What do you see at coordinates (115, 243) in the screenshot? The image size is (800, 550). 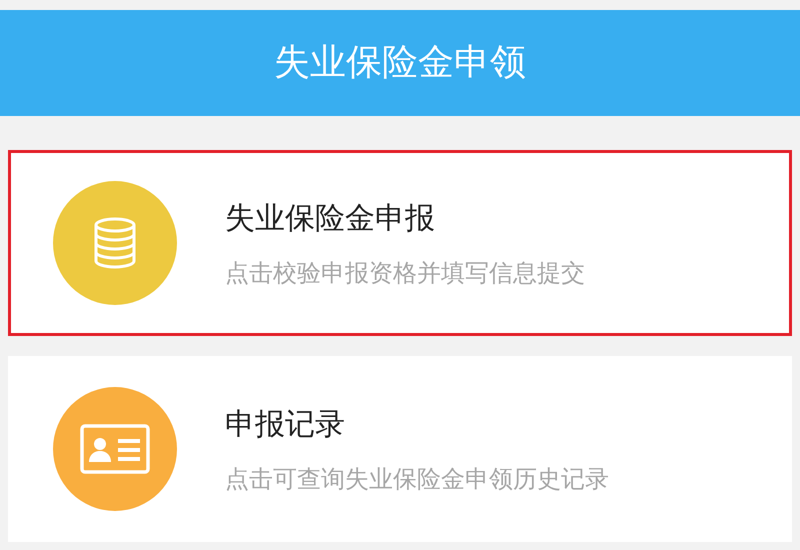 I see `coin-stack-icon` at bounding box center [115, 243].